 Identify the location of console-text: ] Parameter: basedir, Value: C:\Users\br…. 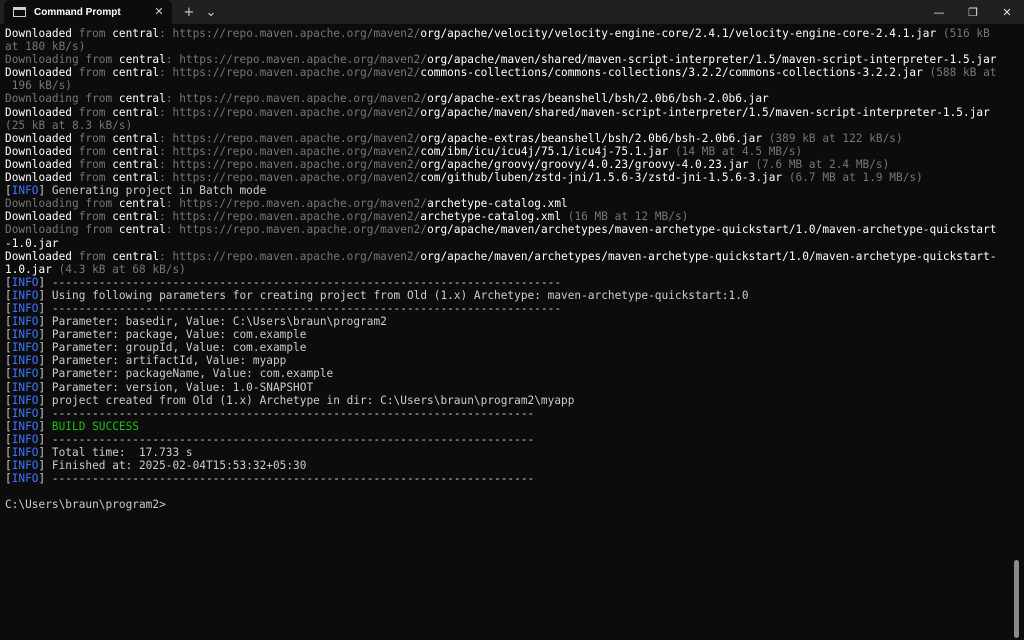
(212, 322).